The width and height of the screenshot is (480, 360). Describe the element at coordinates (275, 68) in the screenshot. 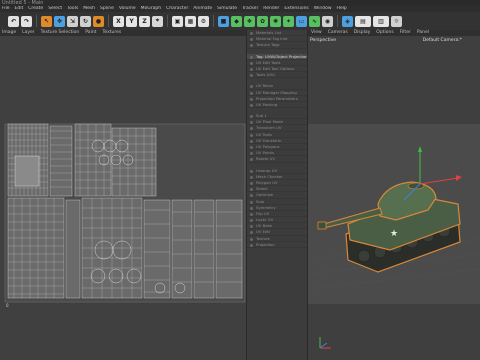

I see `attributes-row-label: UV Edit Tool Options` at that location.